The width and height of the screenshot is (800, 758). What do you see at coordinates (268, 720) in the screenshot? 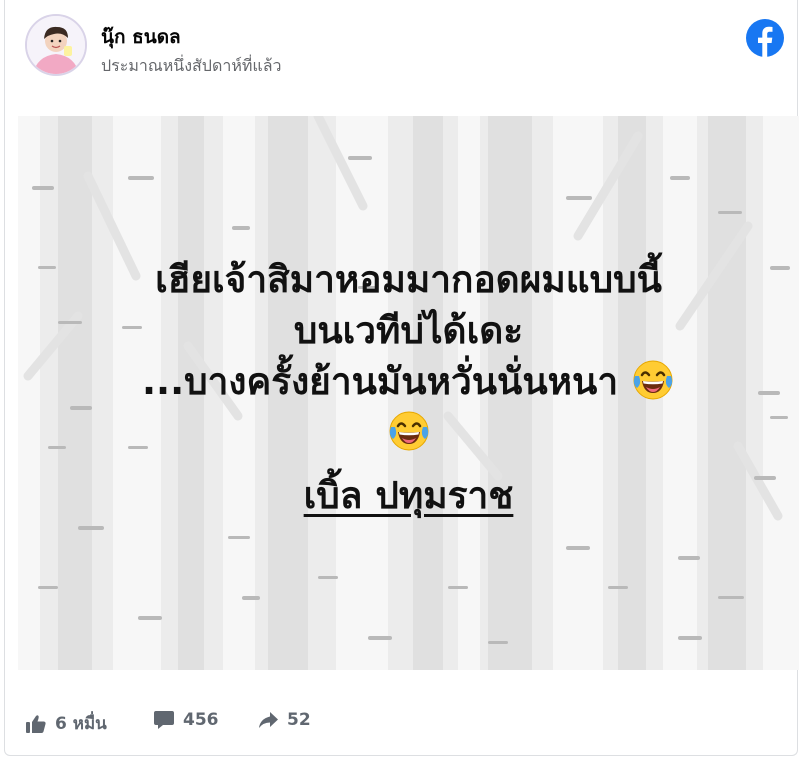
I see `share-icon` at bounding box center [268, 720].